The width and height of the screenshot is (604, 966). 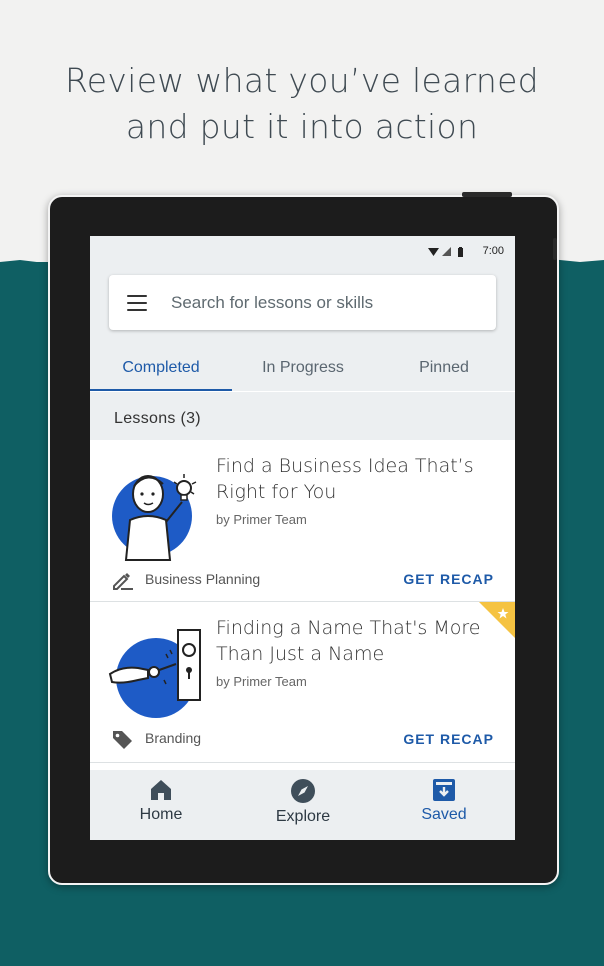 What do you see at coordinates (161, 390) in the screenshot?
I see `active-tab-indicator` at bounding box center [161, 390].